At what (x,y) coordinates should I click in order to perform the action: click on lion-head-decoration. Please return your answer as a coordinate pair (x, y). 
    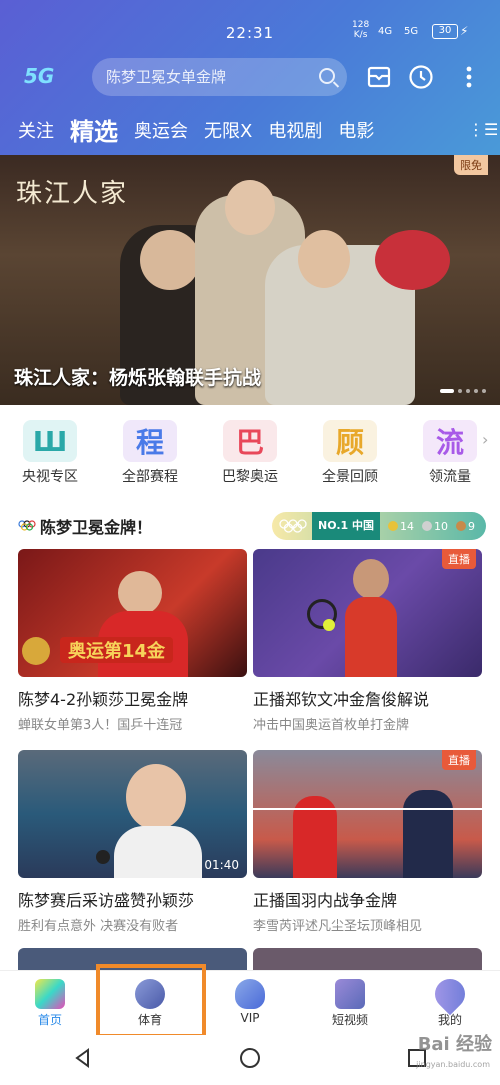
    Looking at the image, I should click on (412, 260).